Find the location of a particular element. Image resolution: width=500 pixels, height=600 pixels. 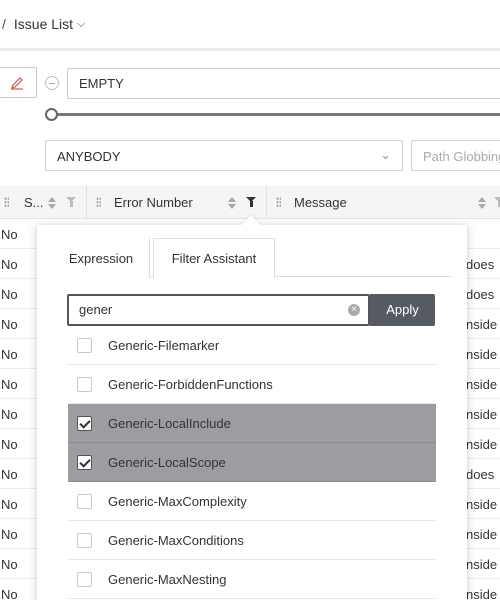

filter-option: Generic-LocalInclude is located at coordinates (252, 423).